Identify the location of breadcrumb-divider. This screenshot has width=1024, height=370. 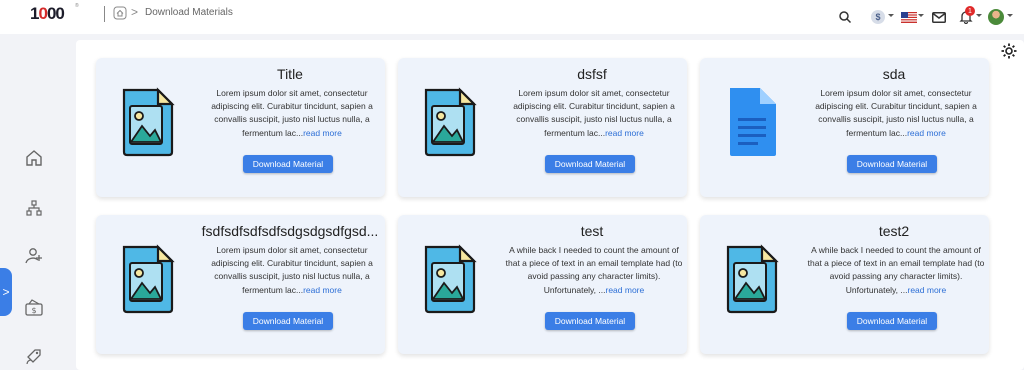
(104, 14).